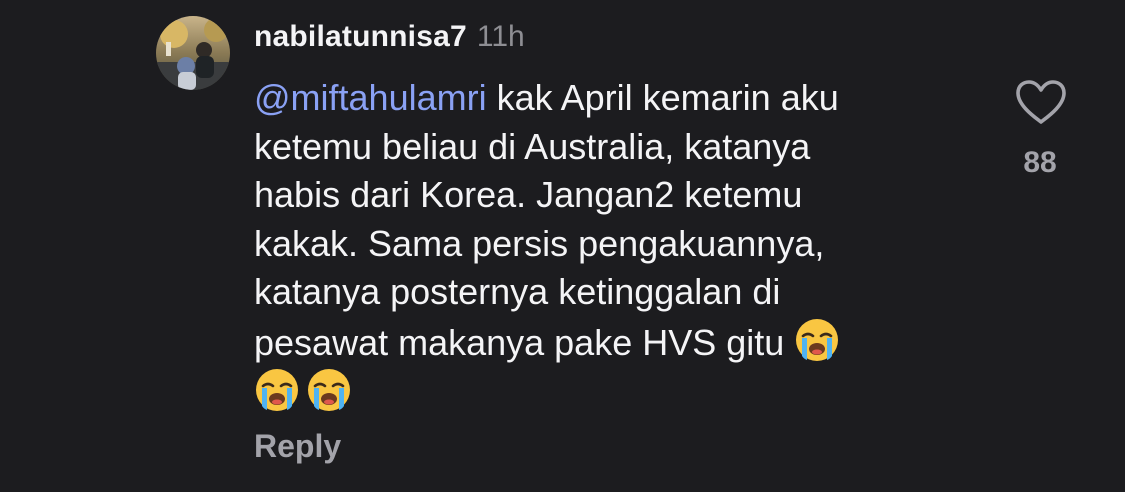 This screenshot has width=1125, height=492. I want to click on timestamp: 11h, so click(500, 36).